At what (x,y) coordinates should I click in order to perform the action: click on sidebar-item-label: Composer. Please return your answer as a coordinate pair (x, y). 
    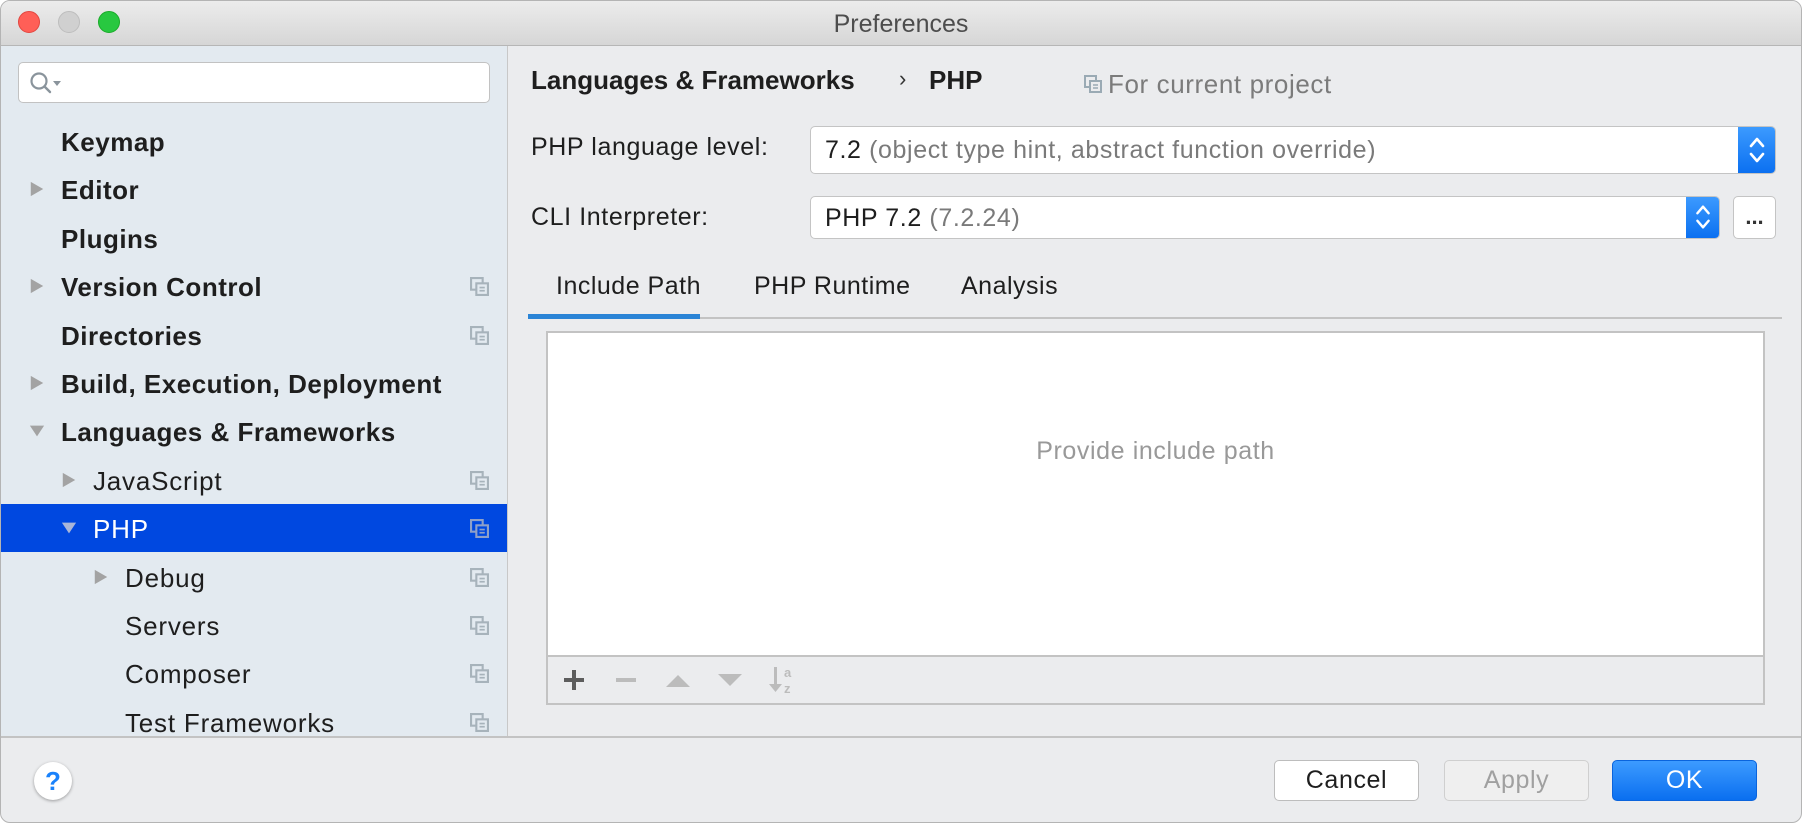
    Looking at the image, I should click on (188, 674).